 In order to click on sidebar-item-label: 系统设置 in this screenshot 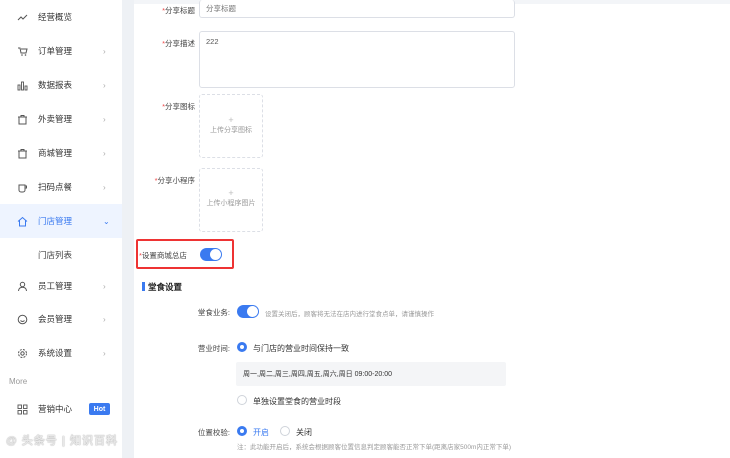, I will do `click(55, 353)`.